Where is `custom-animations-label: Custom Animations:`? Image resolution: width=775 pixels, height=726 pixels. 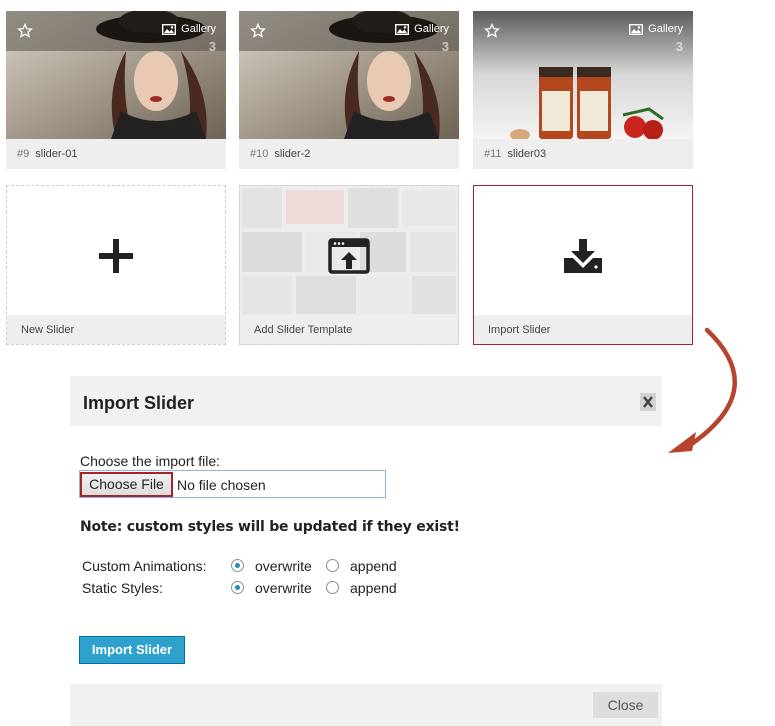
custom-animations-label: Custom Animations: is located at coordinates (144, 566).